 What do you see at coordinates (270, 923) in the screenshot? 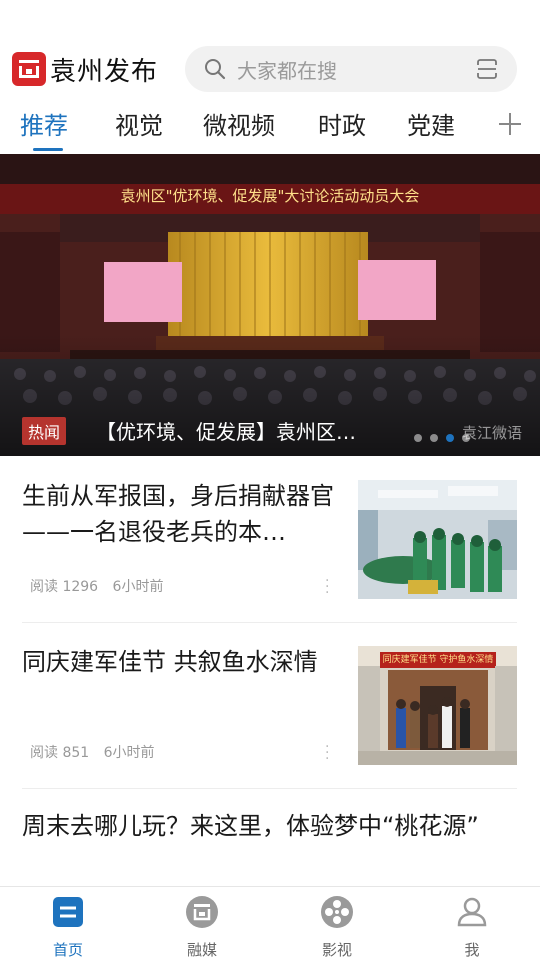
I see `bottom-navigation: 首页 融媒 影视 我` at bounding box center [270, 923].